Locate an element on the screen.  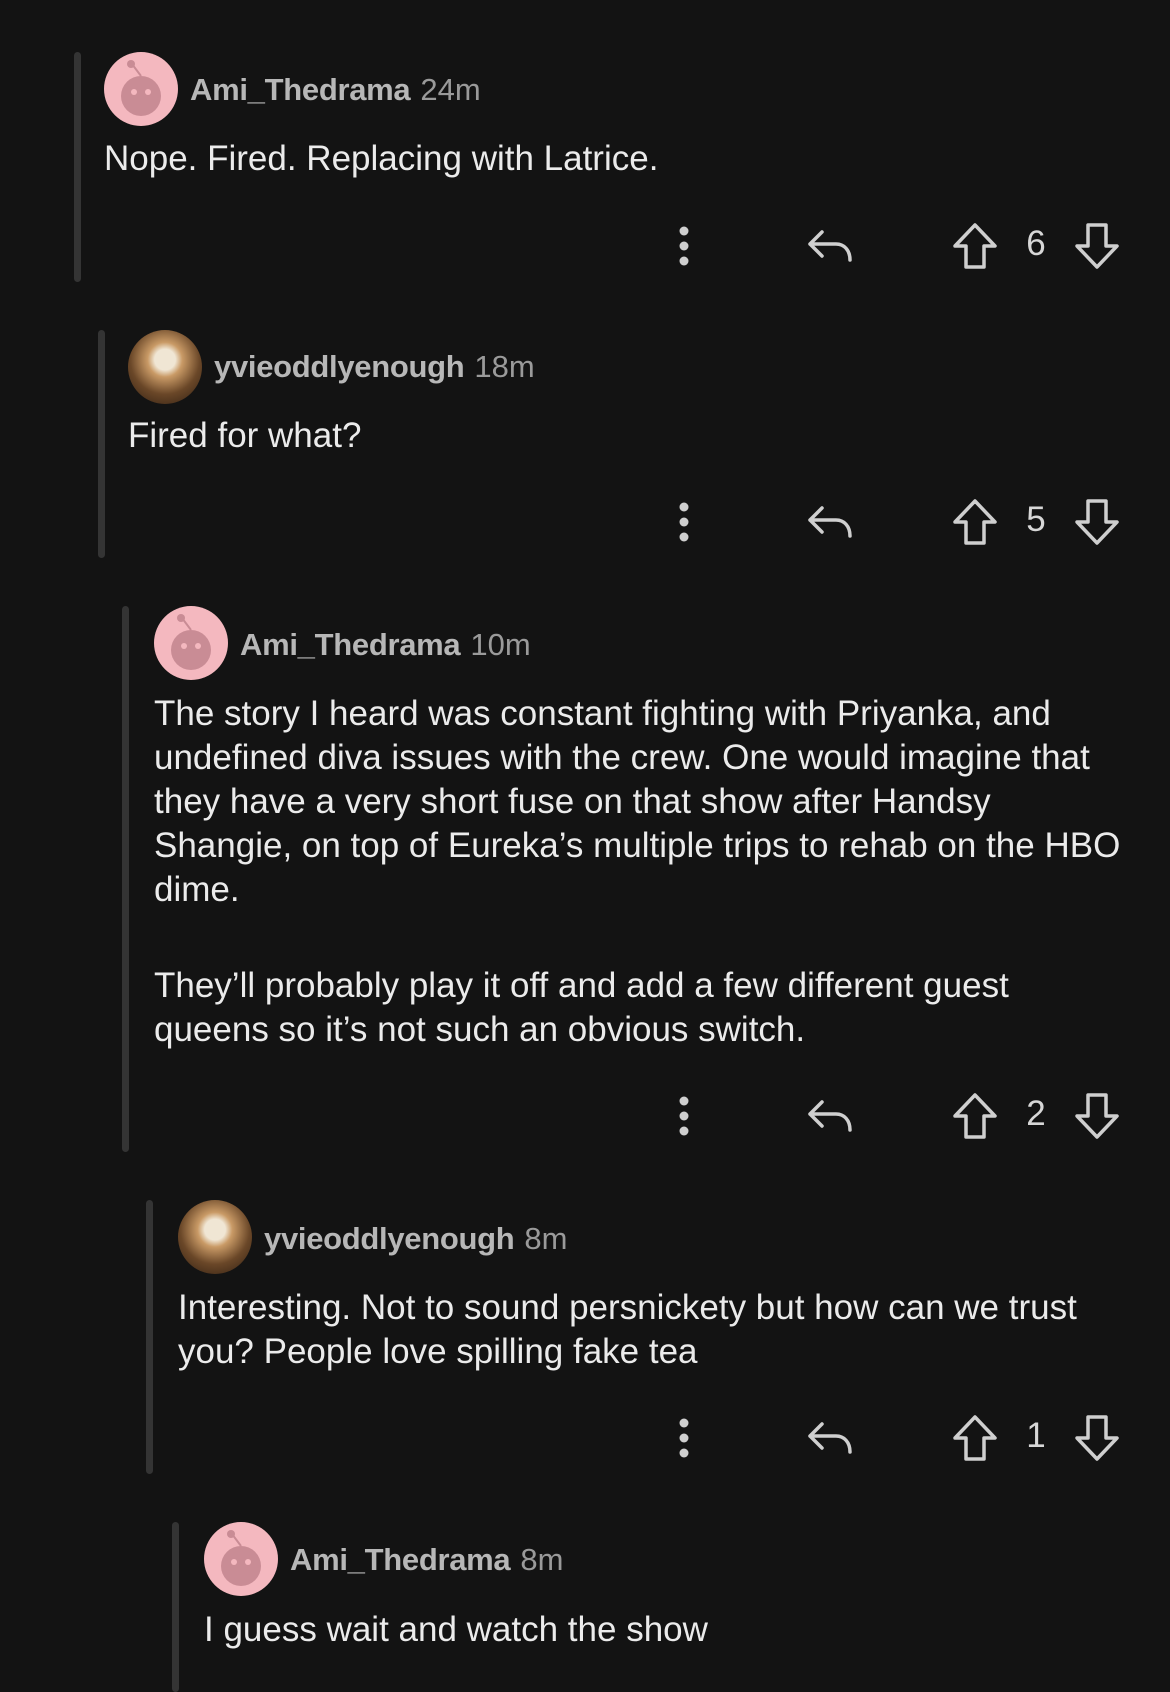
comment-age: 10m is located at coordinates (500, 644).